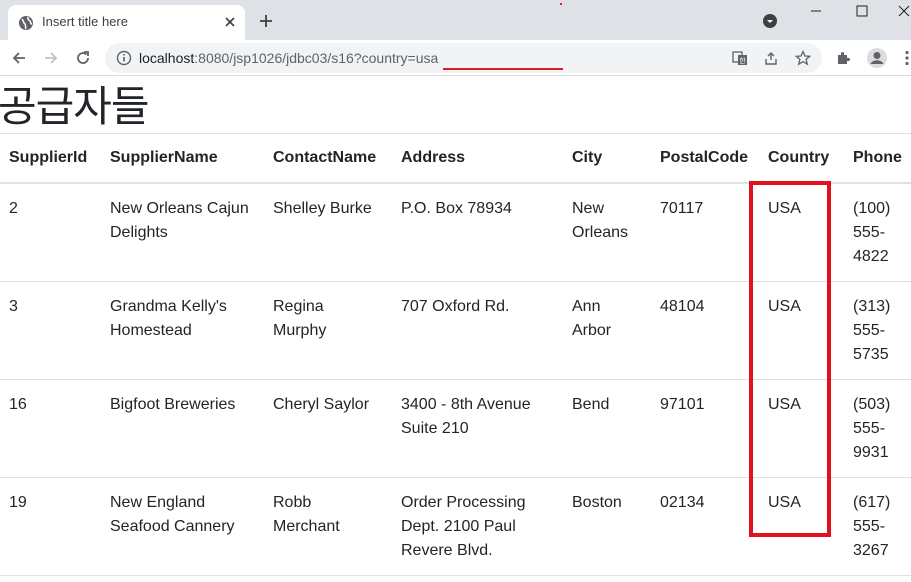 The image size is (911, 582). What do you see at coordinates (51, 58) in the screenshot?
I see `forward-arrow-icon` at bounding box center [51, 58].